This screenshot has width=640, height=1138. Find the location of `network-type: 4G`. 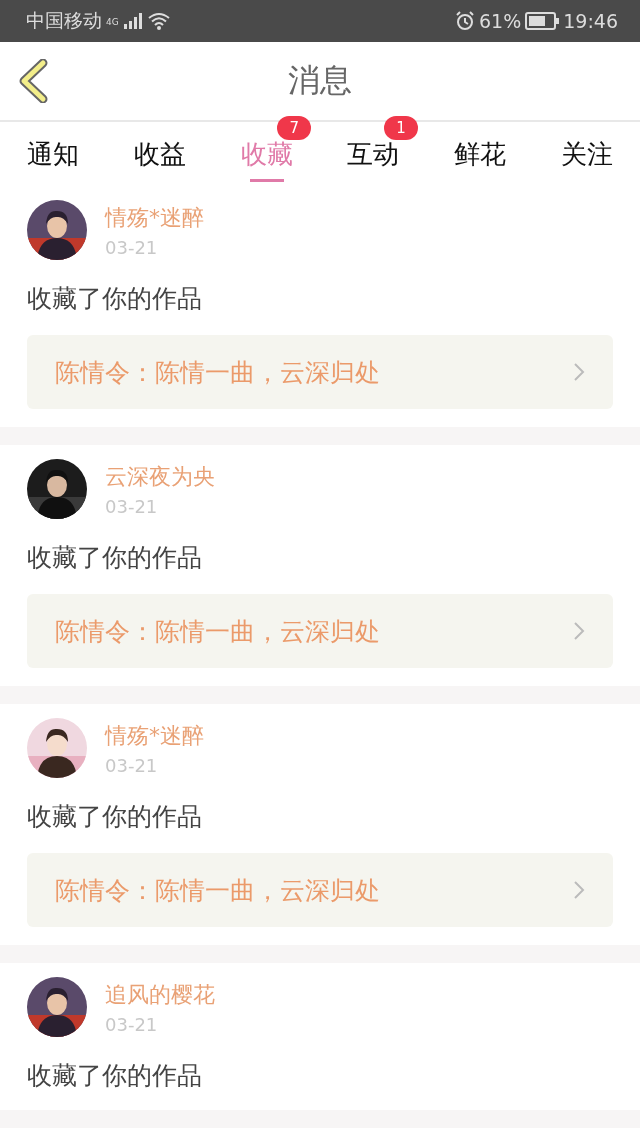

network-type: 4G is located at coordinates (112, 22).